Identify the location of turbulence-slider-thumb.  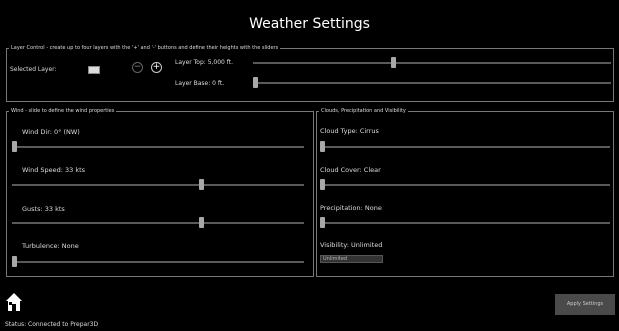
(14, 261).